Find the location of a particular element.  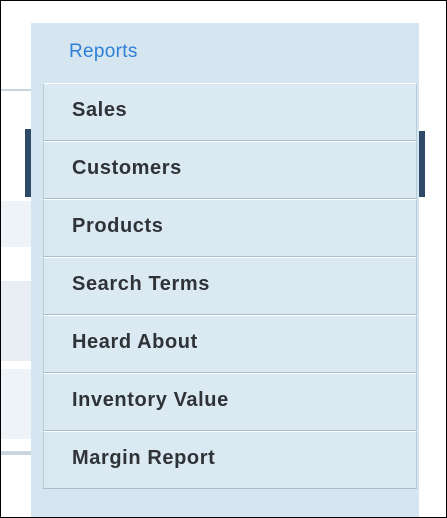

menu-item-search-terms: Search Terms is located at coordinates (230, 286).